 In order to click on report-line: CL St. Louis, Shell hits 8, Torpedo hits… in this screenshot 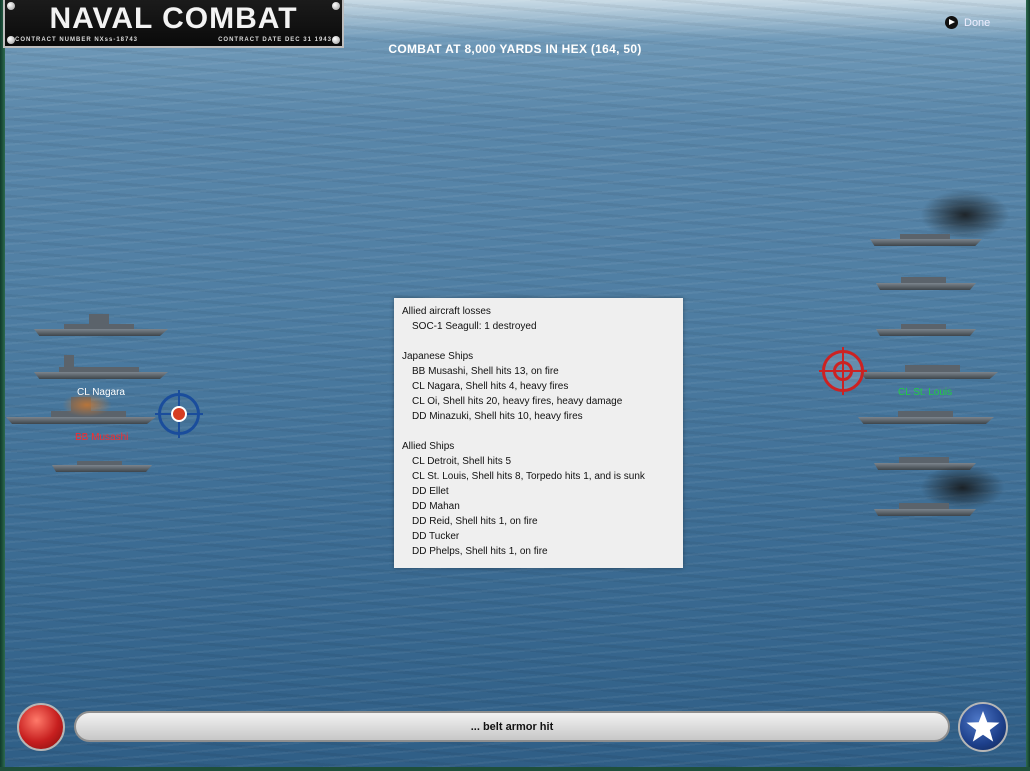, I will do `click(528, 476)`.